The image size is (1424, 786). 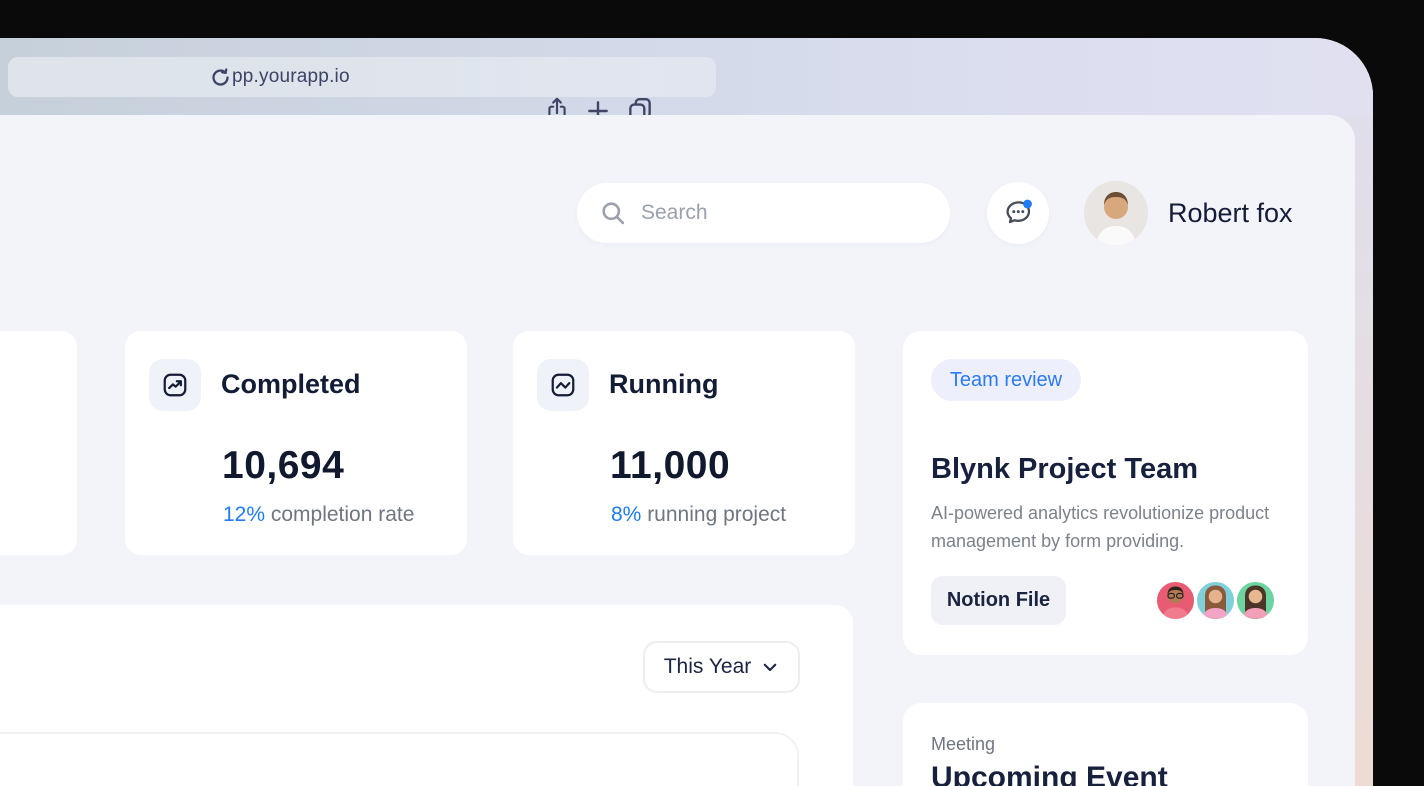 I want to click on stat-rate-text: running project, so click(x=714, y=514).